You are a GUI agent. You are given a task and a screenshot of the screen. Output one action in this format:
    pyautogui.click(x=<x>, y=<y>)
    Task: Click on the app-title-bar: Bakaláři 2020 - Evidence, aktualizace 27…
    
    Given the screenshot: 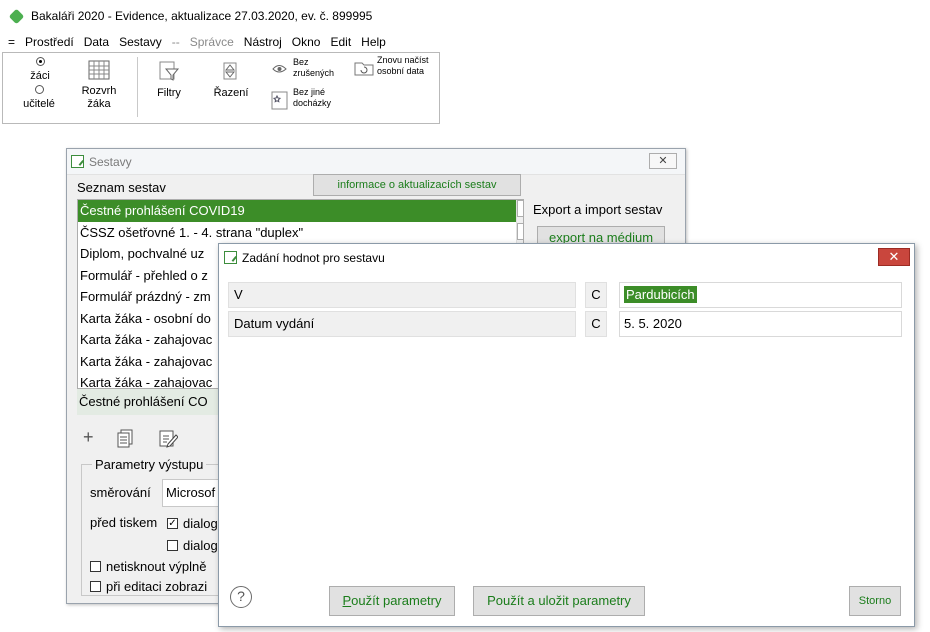 What is the action you would take?
    pyautogui.click(x=465, y=16)
    